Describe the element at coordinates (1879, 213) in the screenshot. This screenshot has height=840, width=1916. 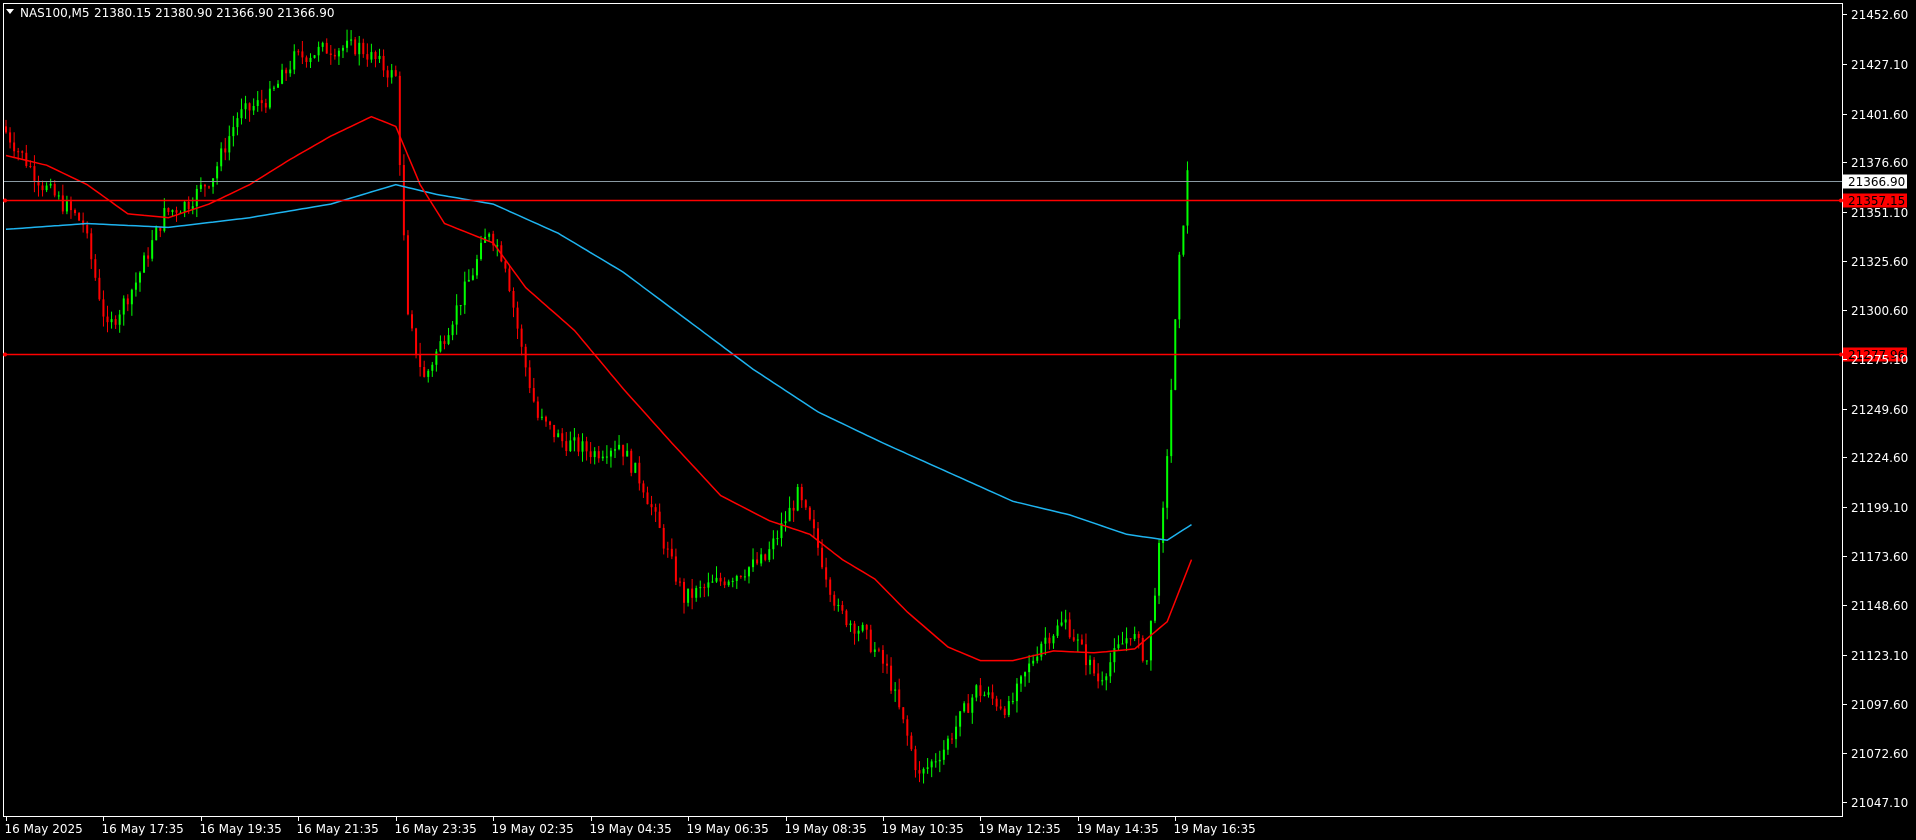
I see `price-axis-label: 21351.10` at that location.